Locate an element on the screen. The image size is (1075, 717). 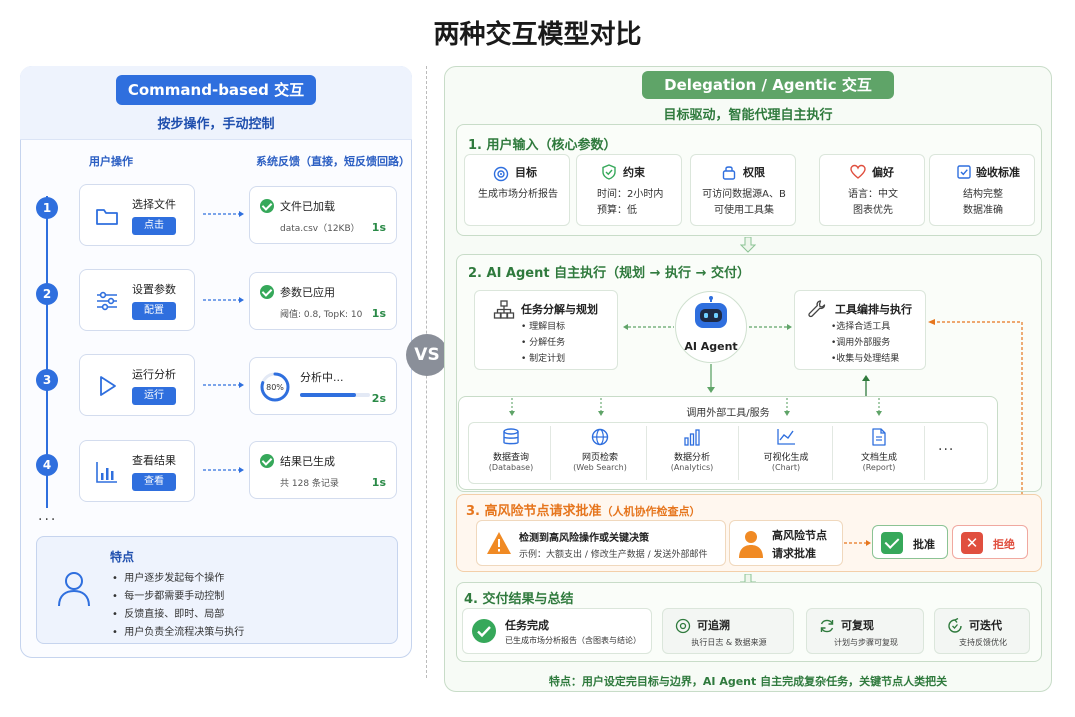
input-card-preference: 偏好 语言：中文 图表优先 is located at coordinates (872, 190).